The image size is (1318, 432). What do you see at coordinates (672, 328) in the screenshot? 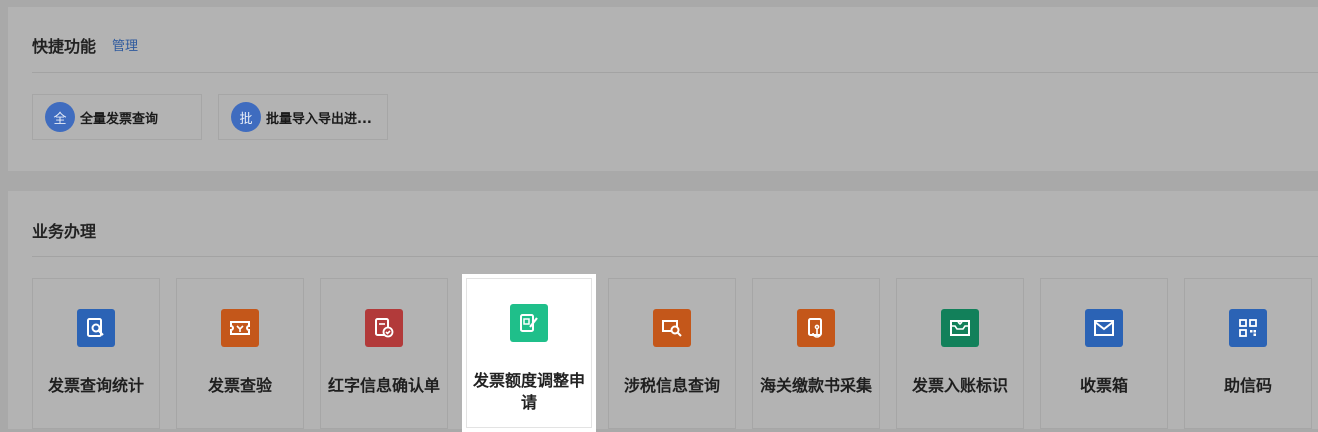
I see `folder-search-icon` at bounding box center [672, 328].